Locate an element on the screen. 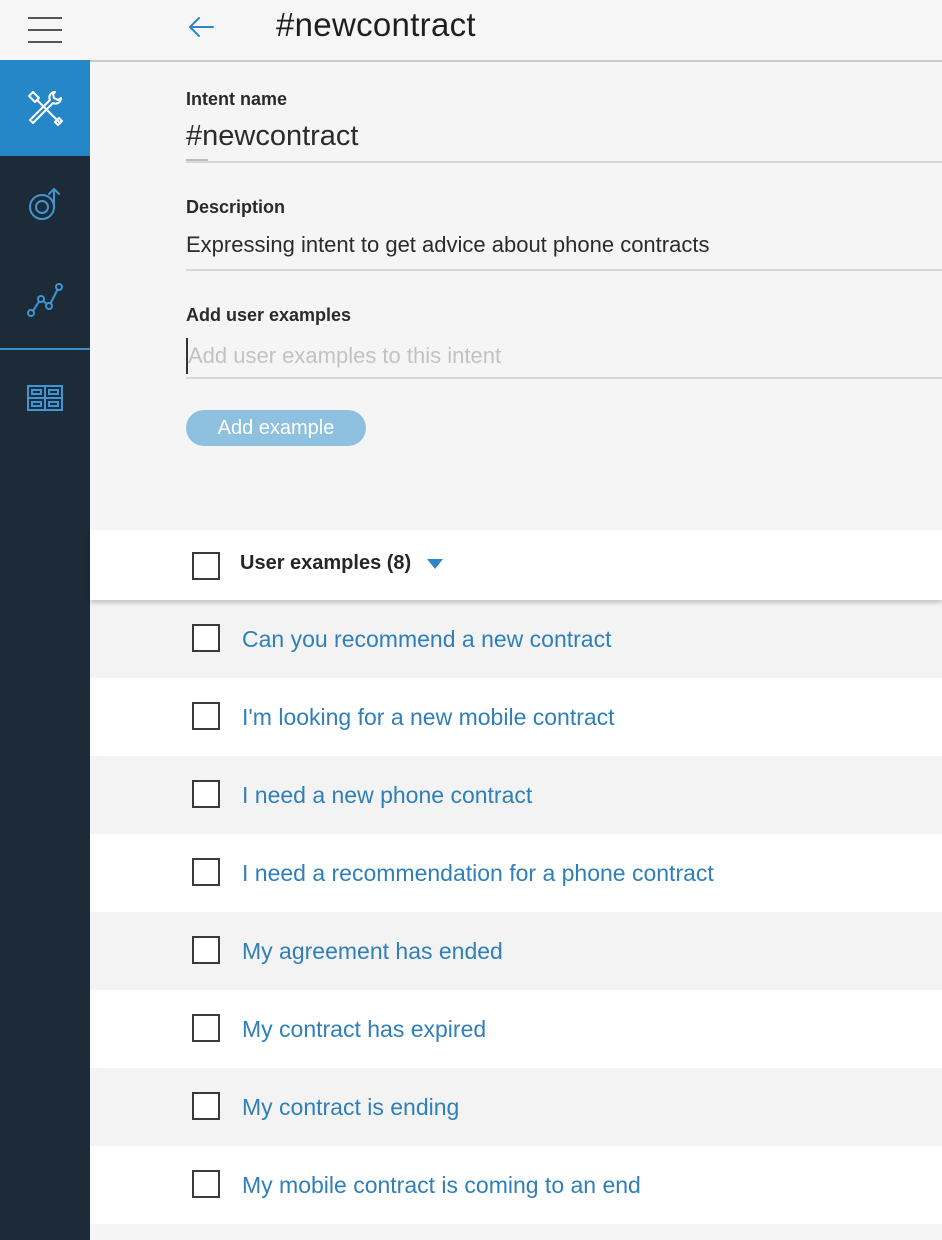 This screenshot has height=1240, width=942. example-text: I'm looking for a new mobile contract is located at coordinates (428, 717).